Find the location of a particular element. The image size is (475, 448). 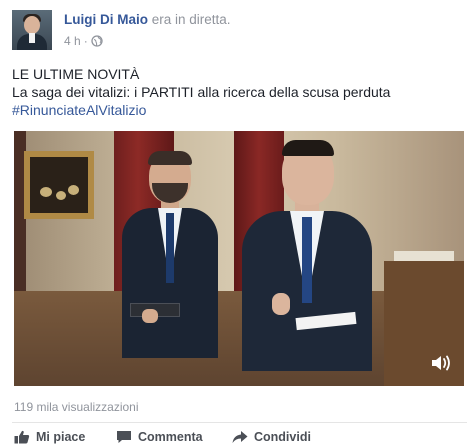

post-actions-bar: Mi piace Commenta Condividi is located at coordinates (242, 439).